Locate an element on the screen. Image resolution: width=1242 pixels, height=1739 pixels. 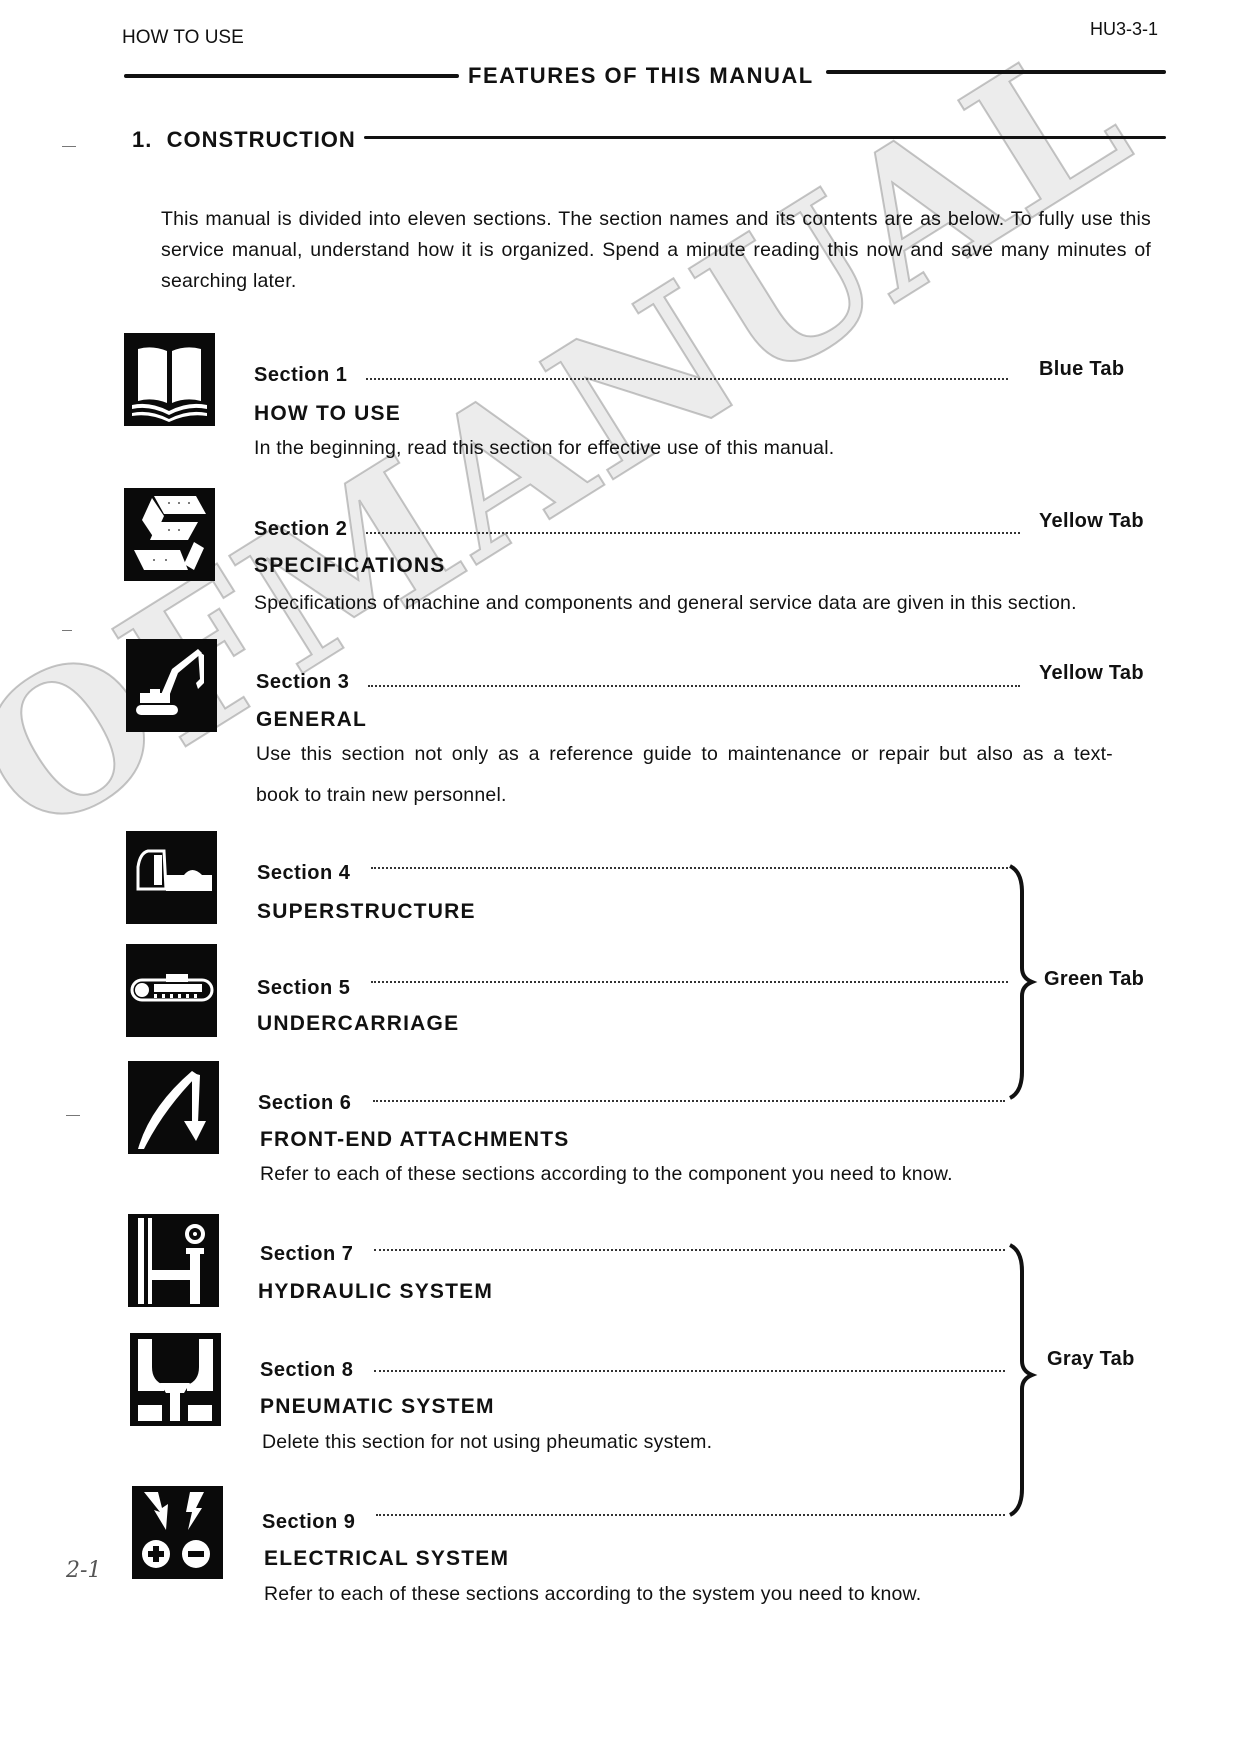
section-3-title: GENERAL is located at coordinates (312, 719).